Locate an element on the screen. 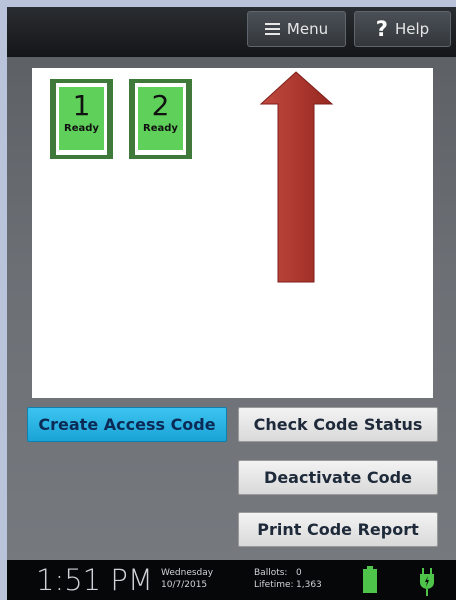 This screenshot has height=600, width=456. ballots-label: Ballots: is located at coordinates (271, 573).